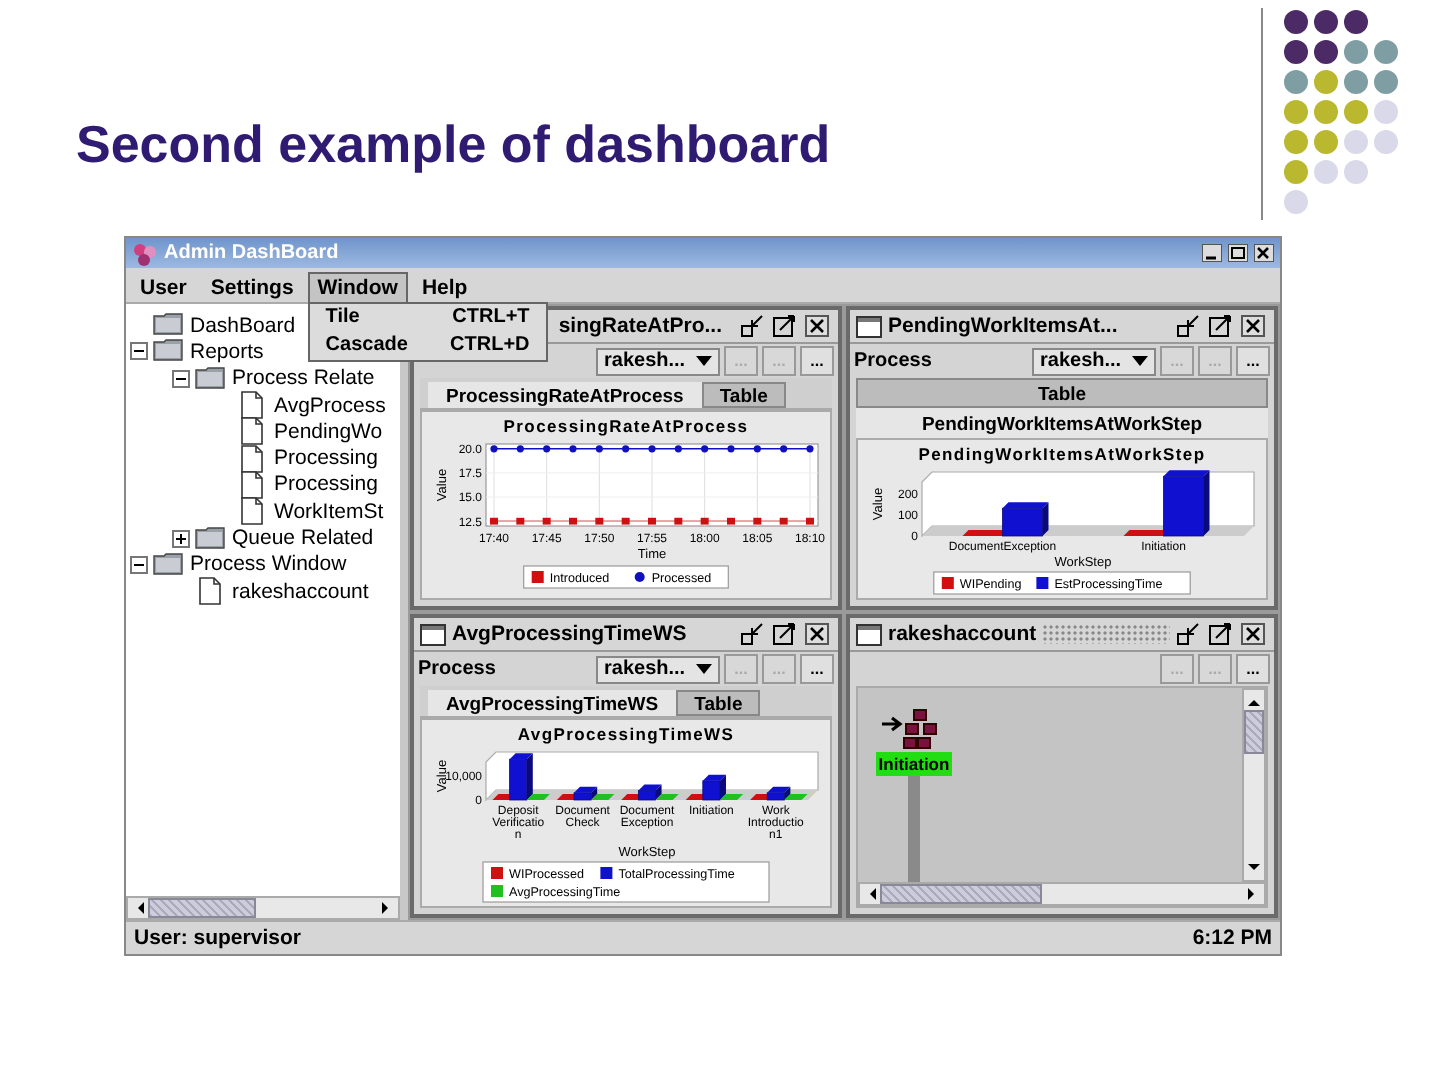  Describe the element at coordinates (227, 351) in the screenshot. I see `tree-item: Reports` at that location.